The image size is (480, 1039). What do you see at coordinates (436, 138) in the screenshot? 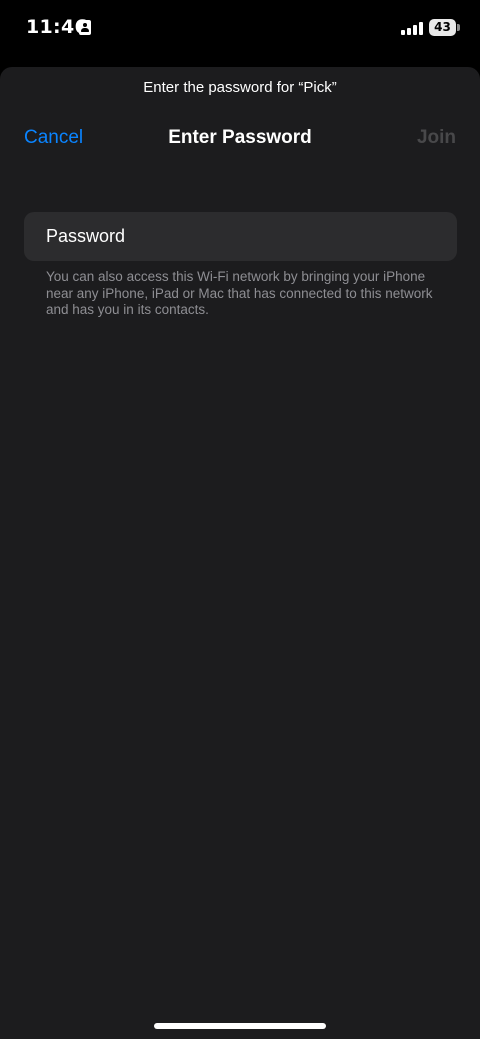
I see `join-button: Join` at bounding box center [436, 138].